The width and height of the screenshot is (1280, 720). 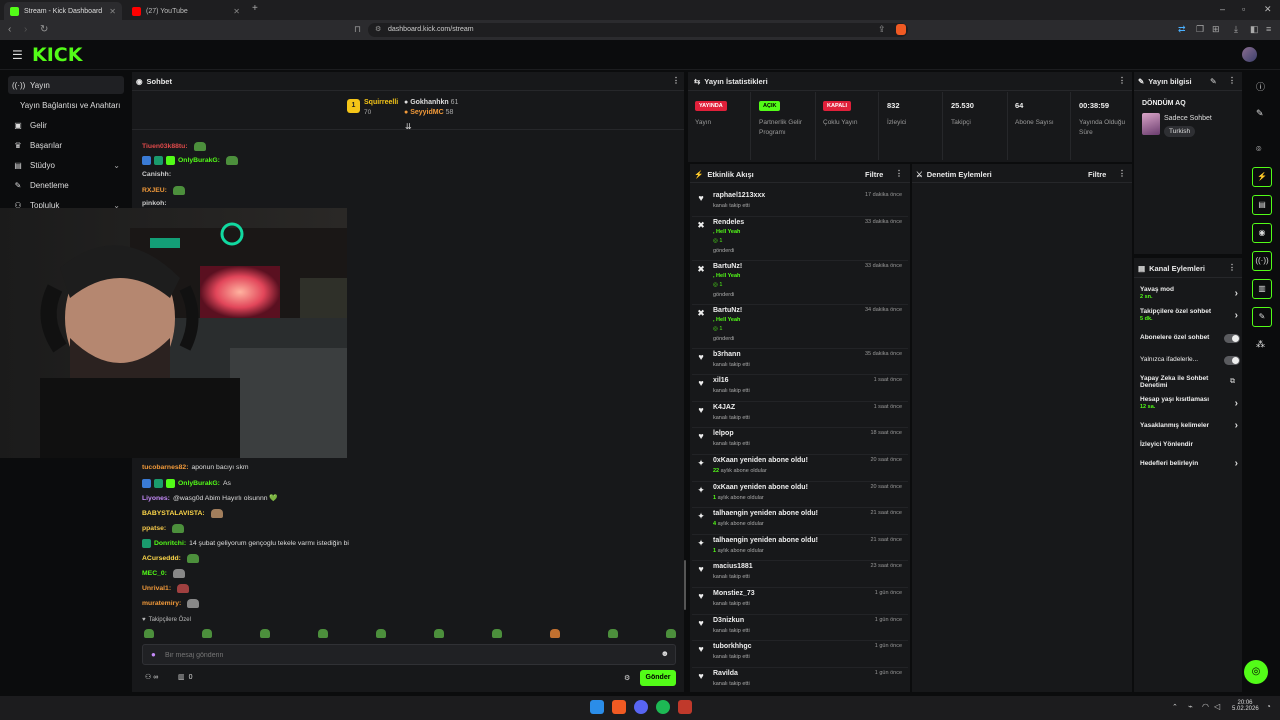 What do you see at coordinates (1122, 80) in the screenshot?
I see `stats-menu-icon: ⋮` at bounding box center [1122, 80].